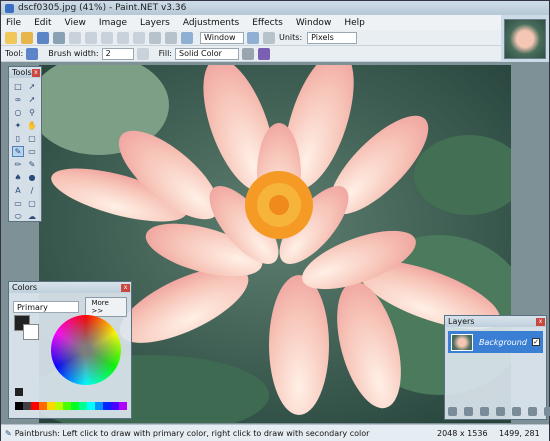  Describe the element at coordinates (19, 392) in the screenshot. I see `palette-menu-icon` at that location.